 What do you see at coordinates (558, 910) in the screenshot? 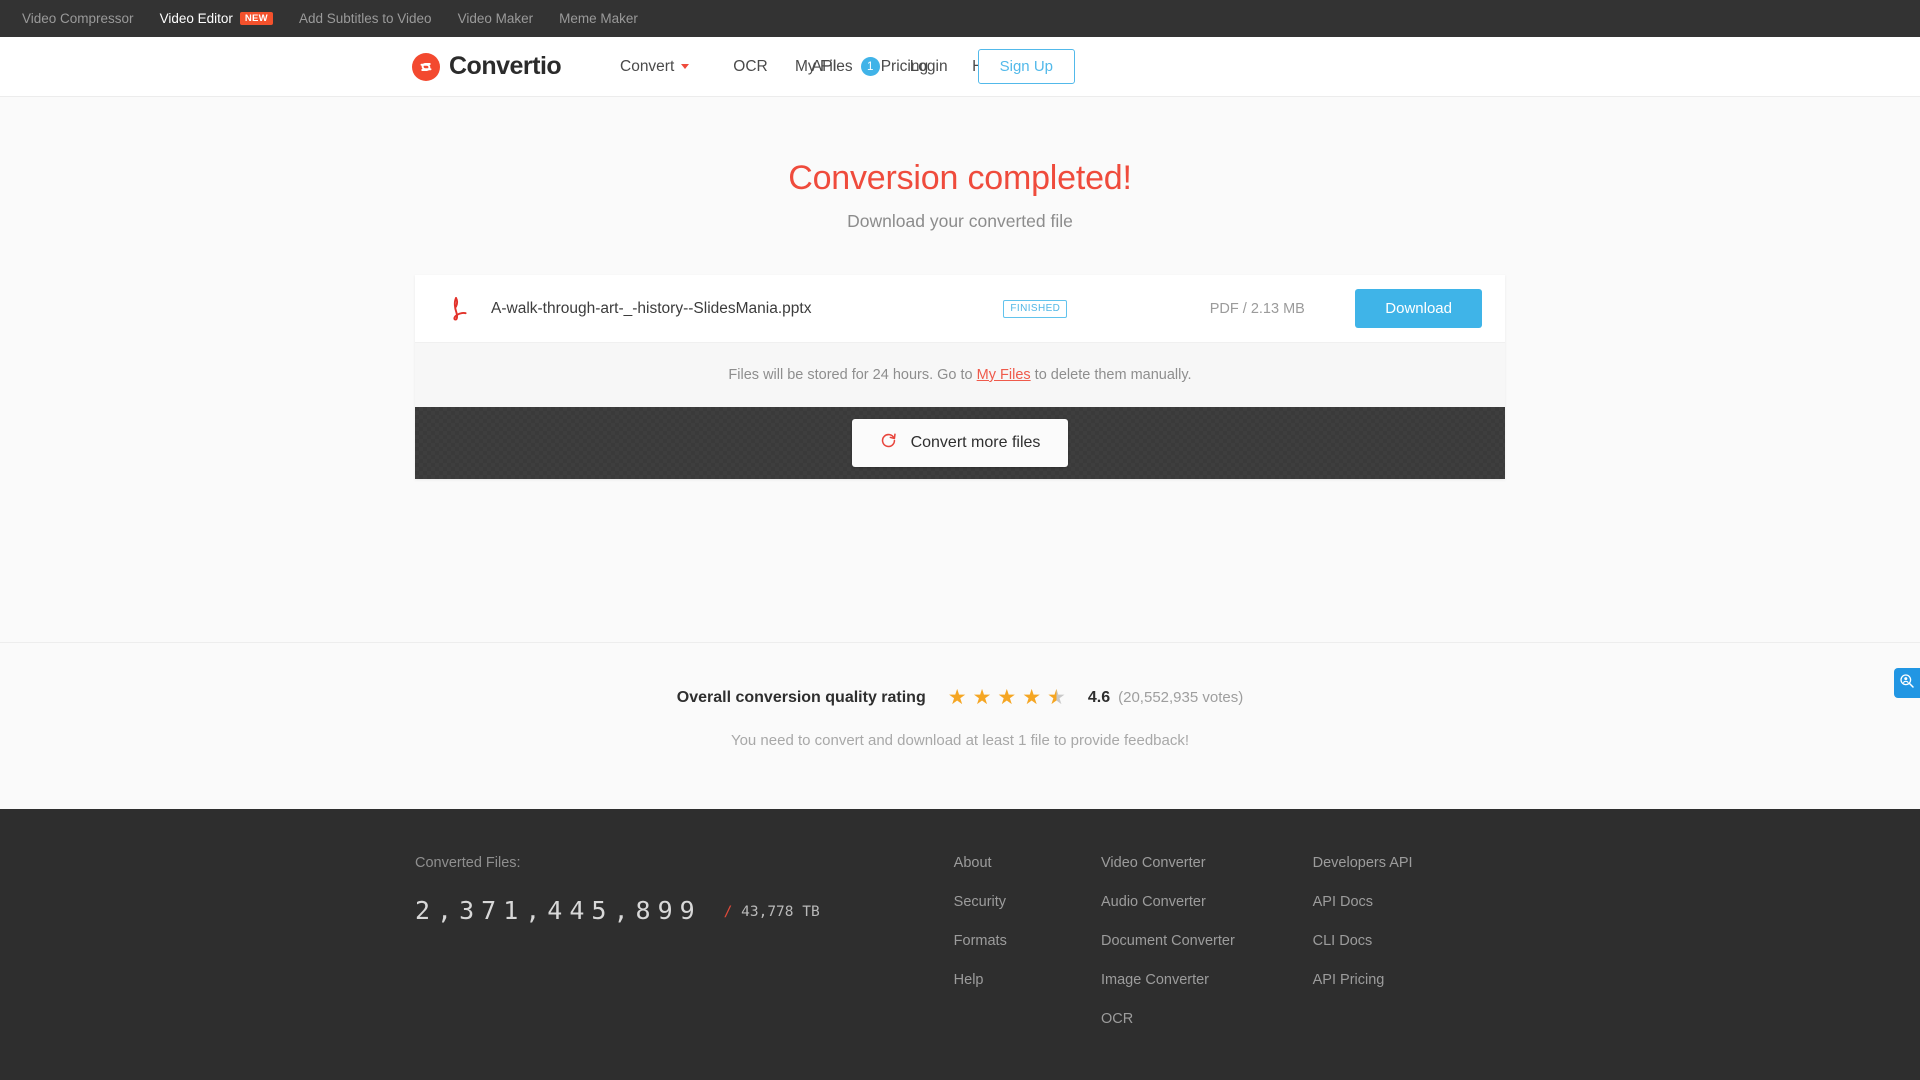
I see `counter-value: 2,371,445,899` at bounding box center [558, 910].